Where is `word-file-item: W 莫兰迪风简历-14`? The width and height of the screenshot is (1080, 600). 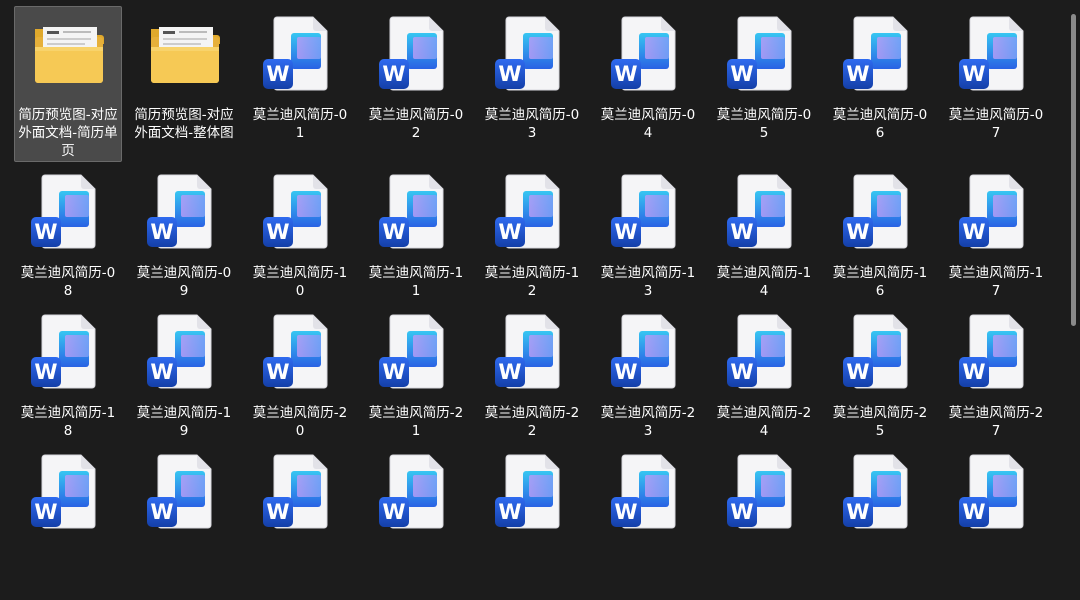
word-file-item: W 莫兰迪风简历-14 is located at coordinates (764, 242).